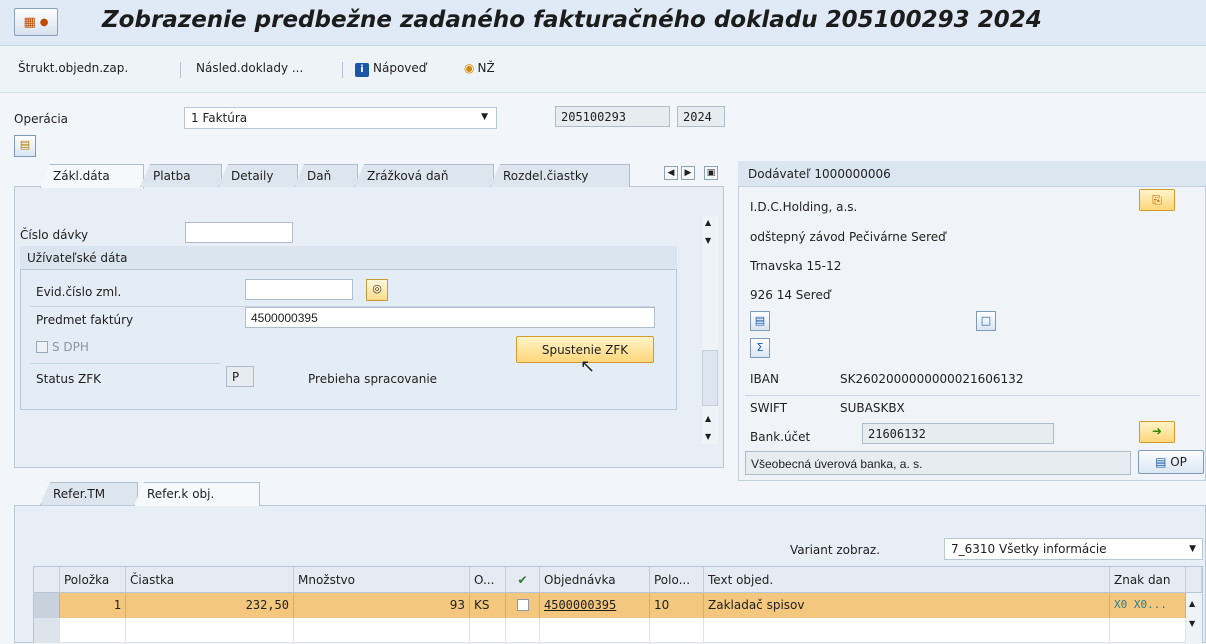 The width and height of the screenshot is (1206, 644). I want to click on table-cell-order-link: 4500000395, so click(595, 605).